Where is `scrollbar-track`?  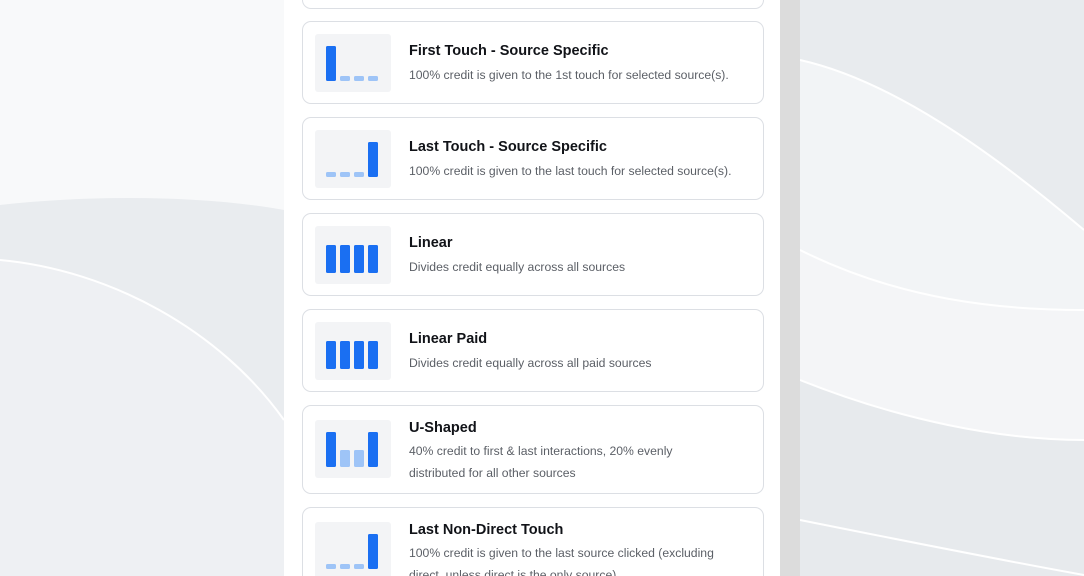
scrollbar-track is located at coordinates (790, 288).